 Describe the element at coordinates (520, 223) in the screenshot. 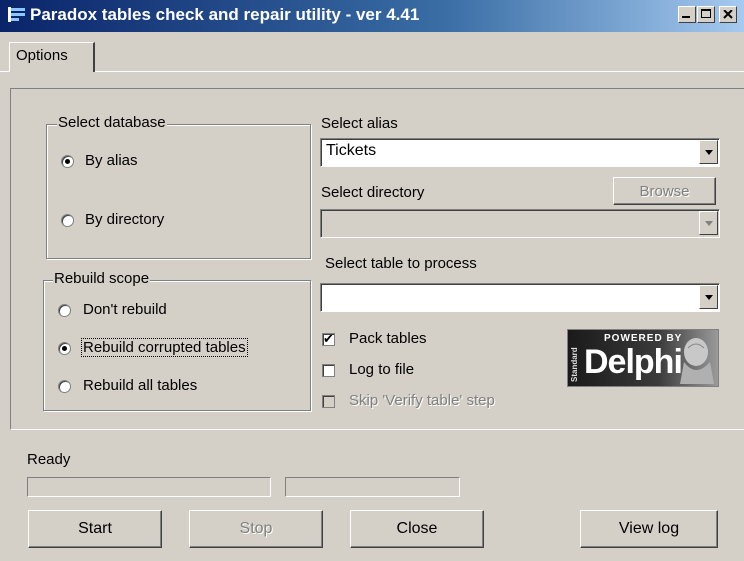

I see `directory-select` at that location.